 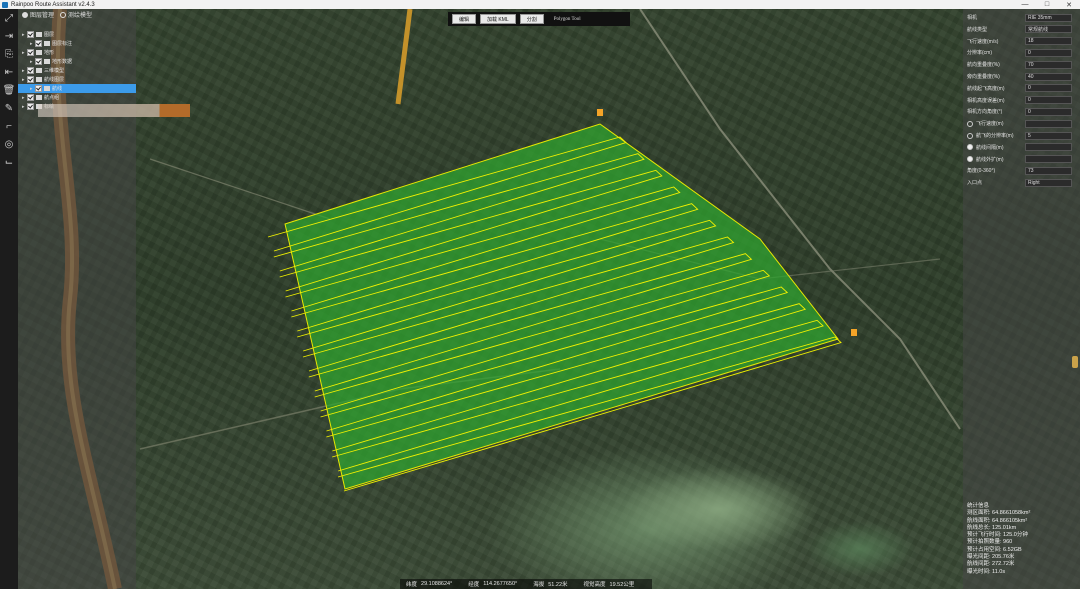 What do you see at coordinates (1022, 170) in the screenshot?
I see `param-row: 角度(0-360°) 73` at bounding box center [1022, 170].